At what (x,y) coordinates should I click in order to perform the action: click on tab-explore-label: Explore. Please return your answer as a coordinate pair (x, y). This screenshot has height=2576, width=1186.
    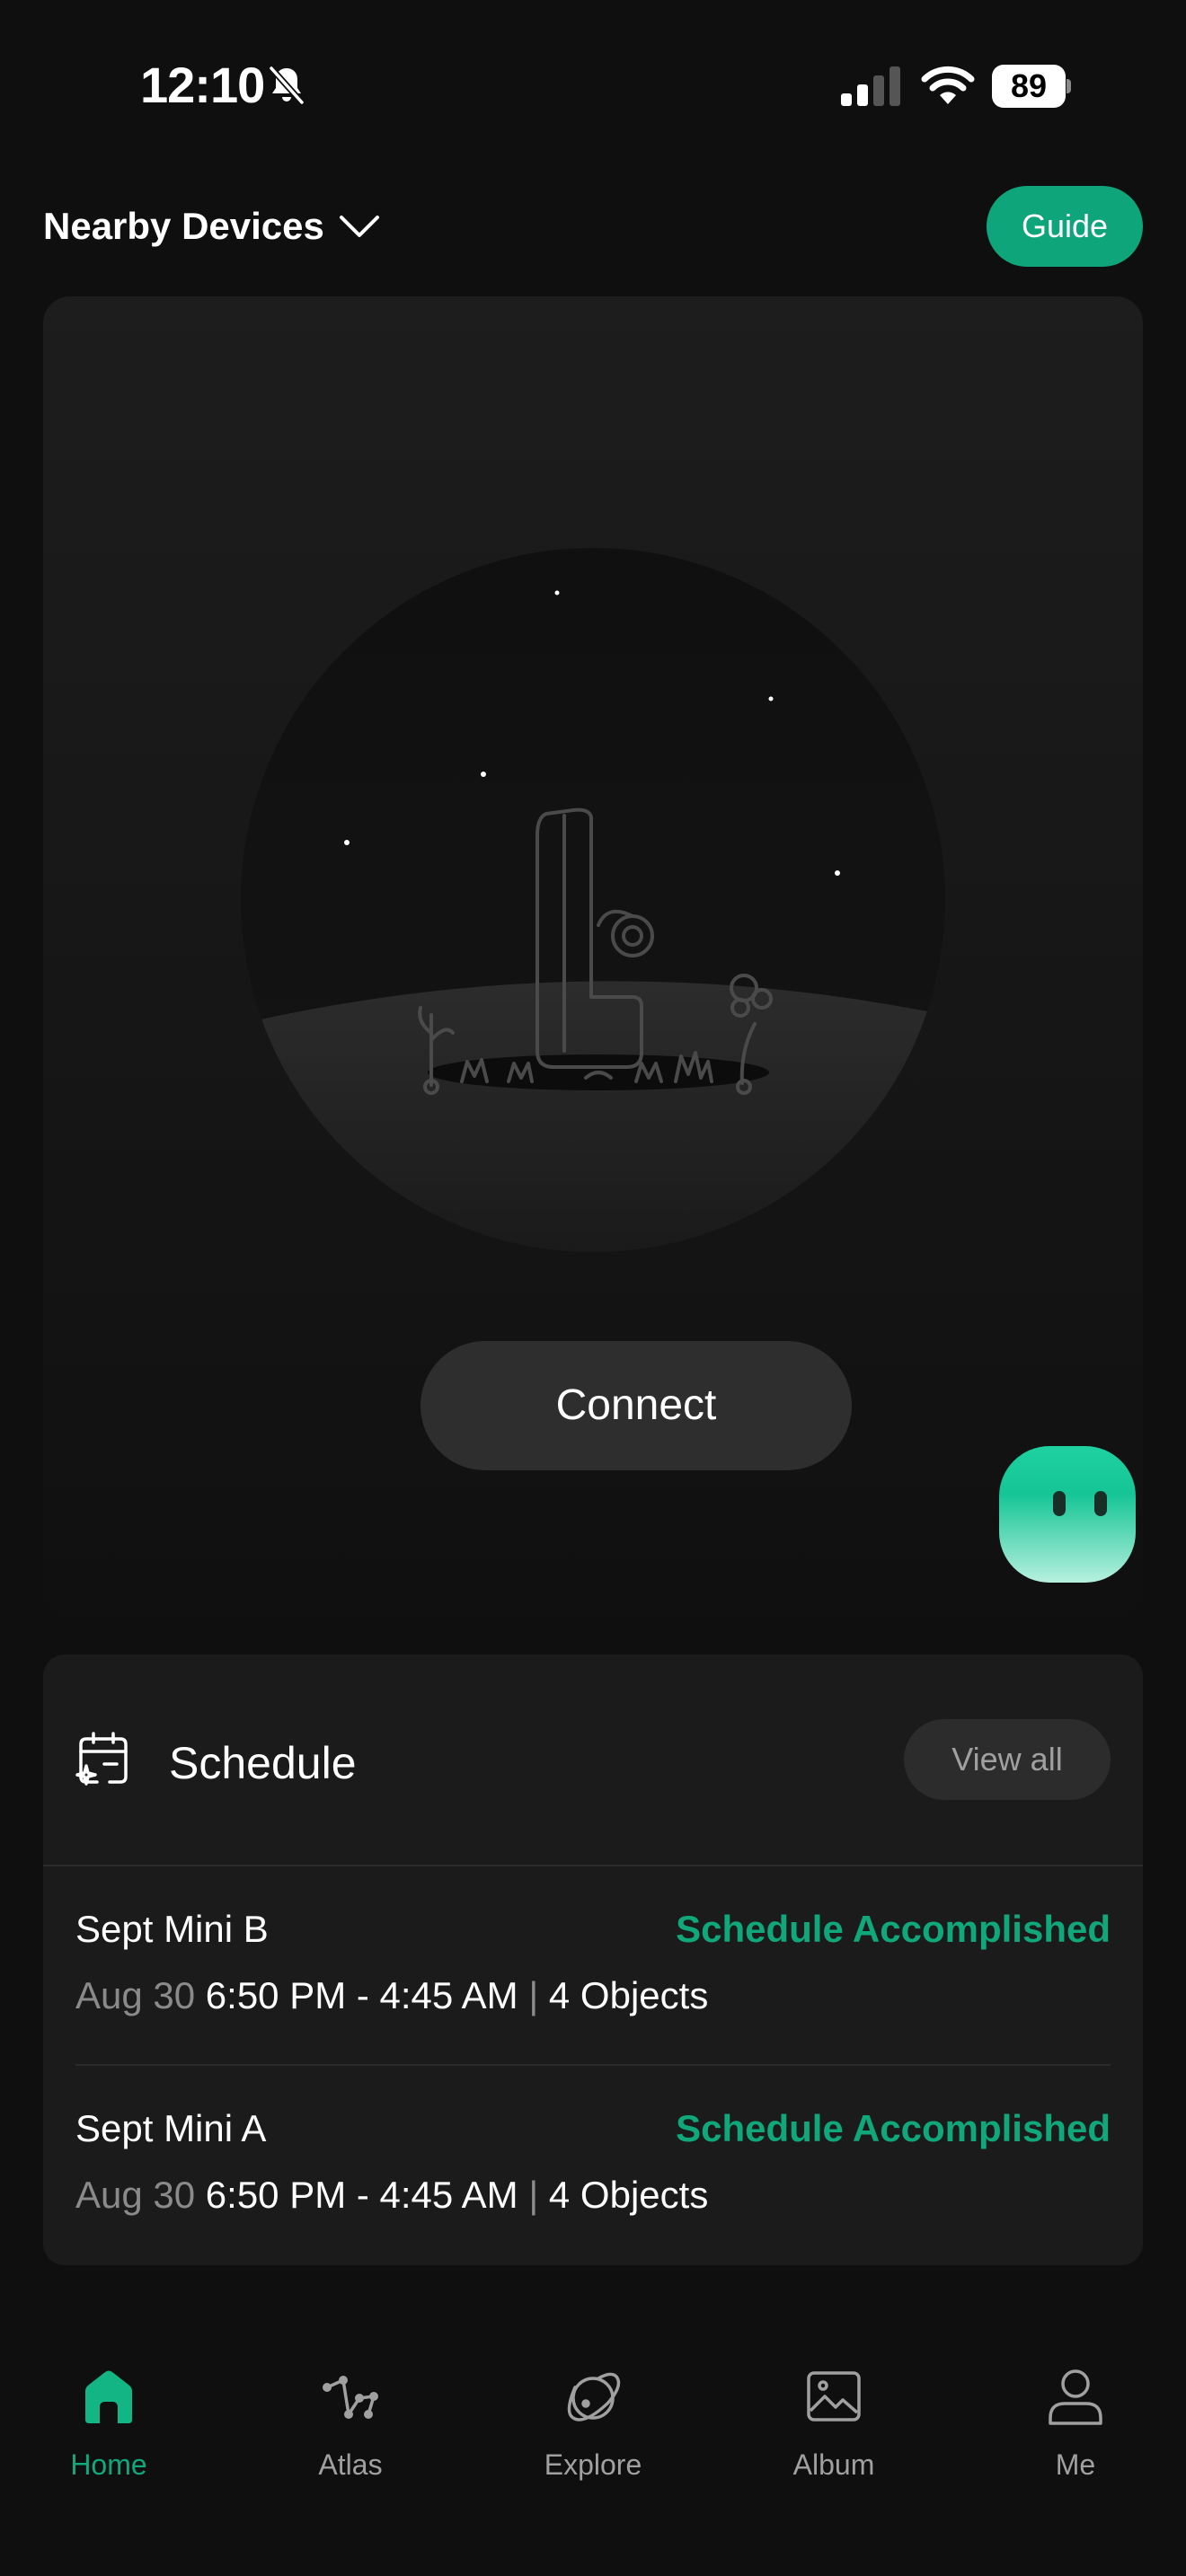
    Looking at the image, I should click on (593, 2464).